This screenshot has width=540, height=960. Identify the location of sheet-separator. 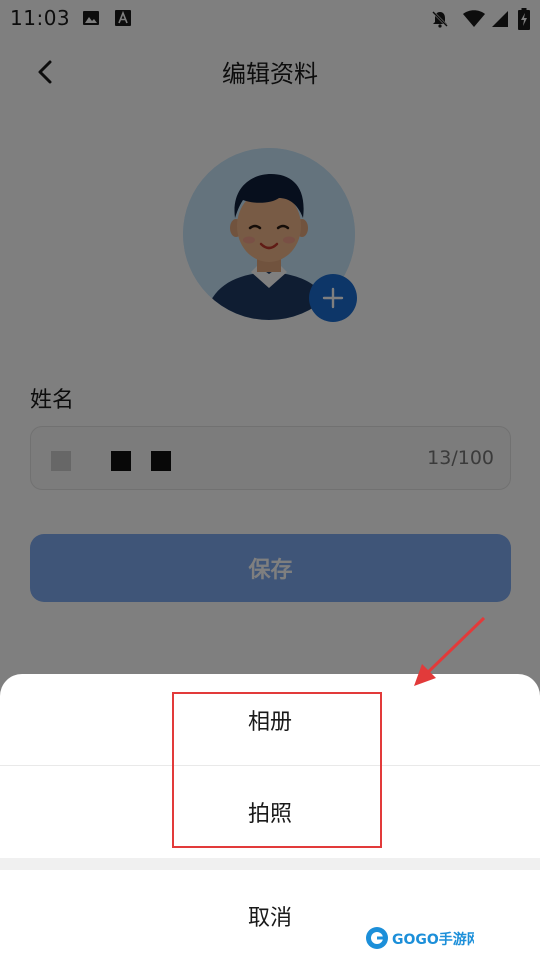
(270, 864).